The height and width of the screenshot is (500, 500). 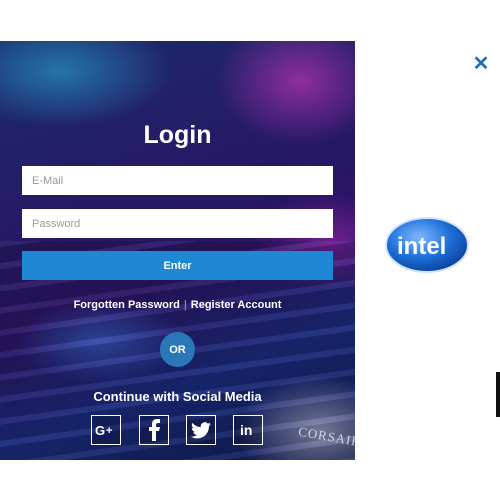 I want to click on google-plus-icon: G +, so click(x=103, y=430).